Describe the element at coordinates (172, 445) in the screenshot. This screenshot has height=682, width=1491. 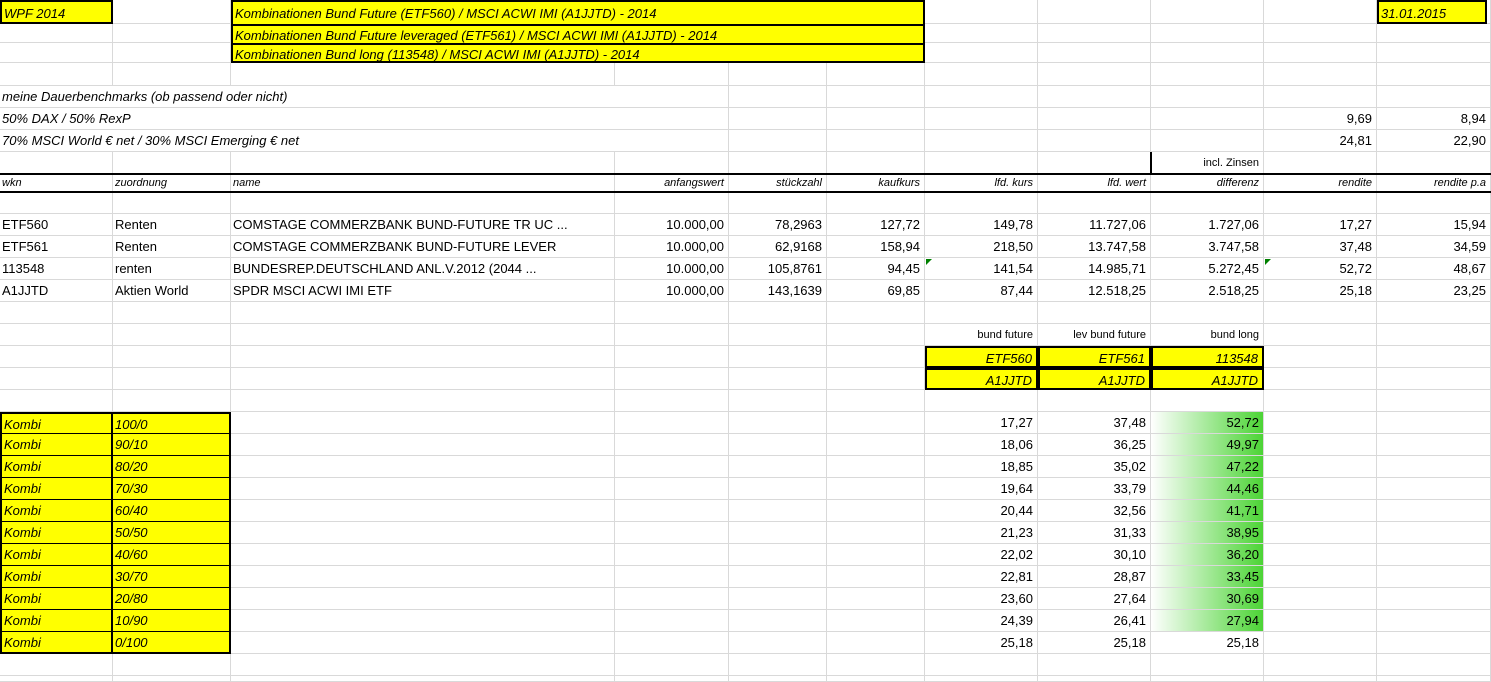
I see `kombi-mix: 90/10` at that location.